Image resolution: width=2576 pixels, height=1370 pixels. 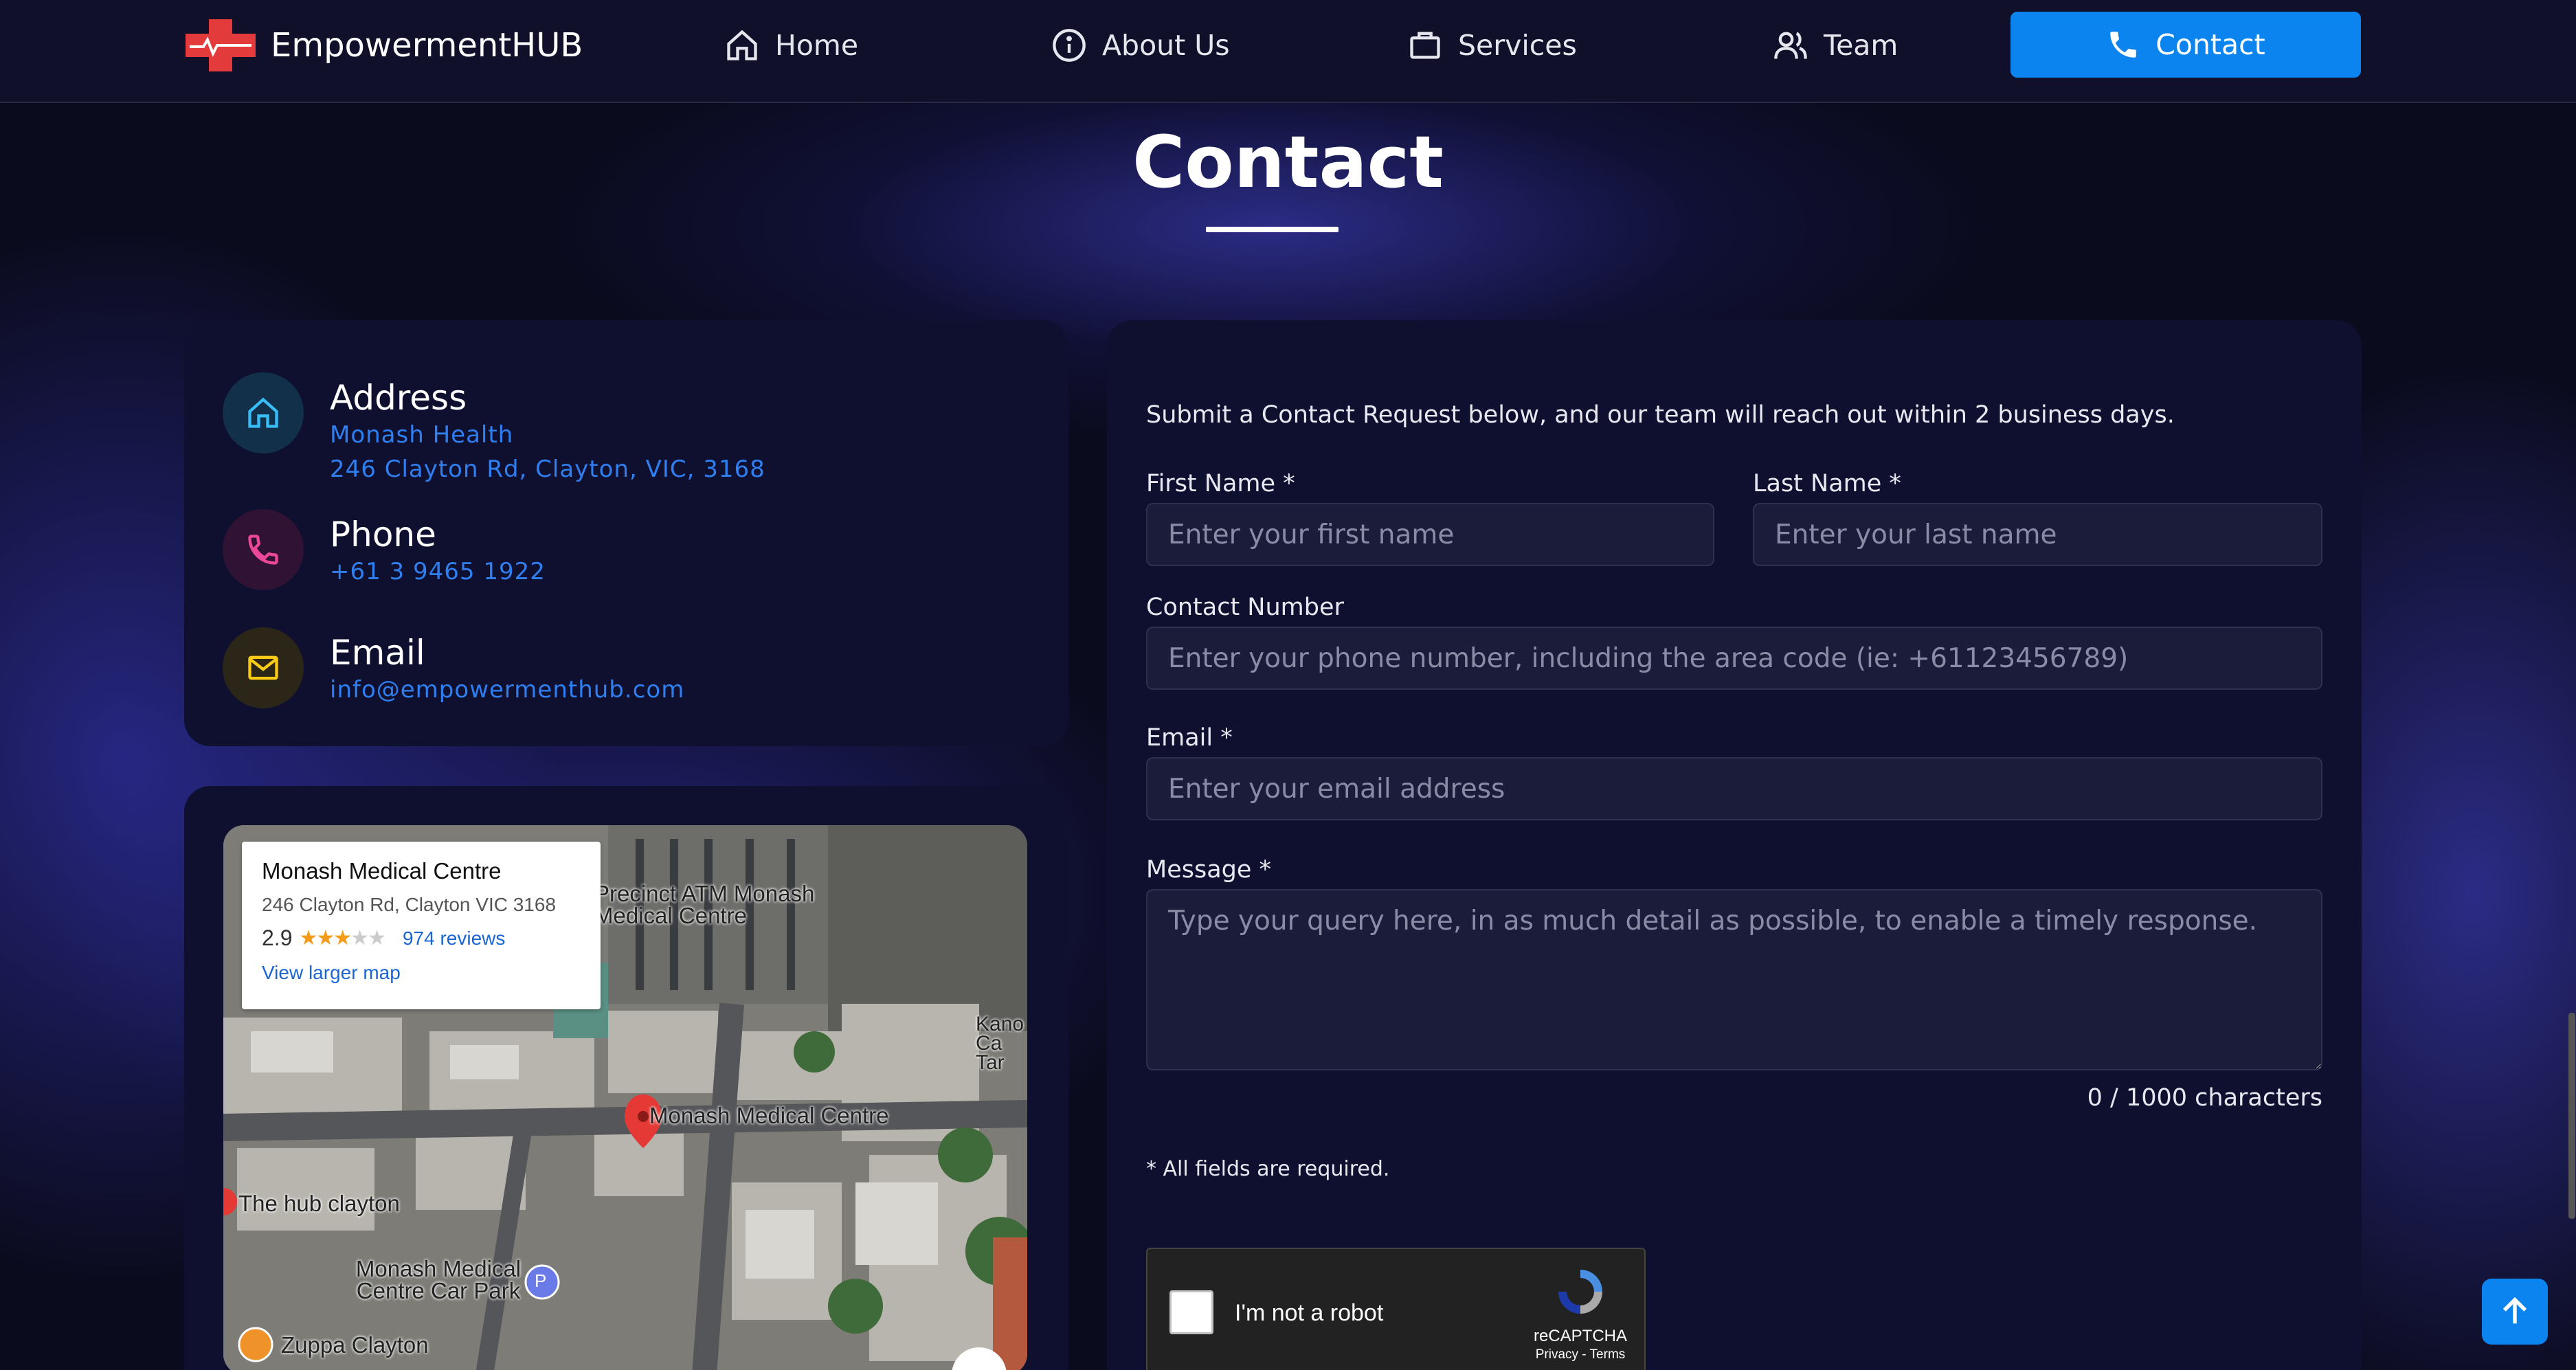 What do you see at coordinates (507, 690) in the screenshot?
I see `email-value: info@empowermenthub.com` at bounding box center [507, 690].